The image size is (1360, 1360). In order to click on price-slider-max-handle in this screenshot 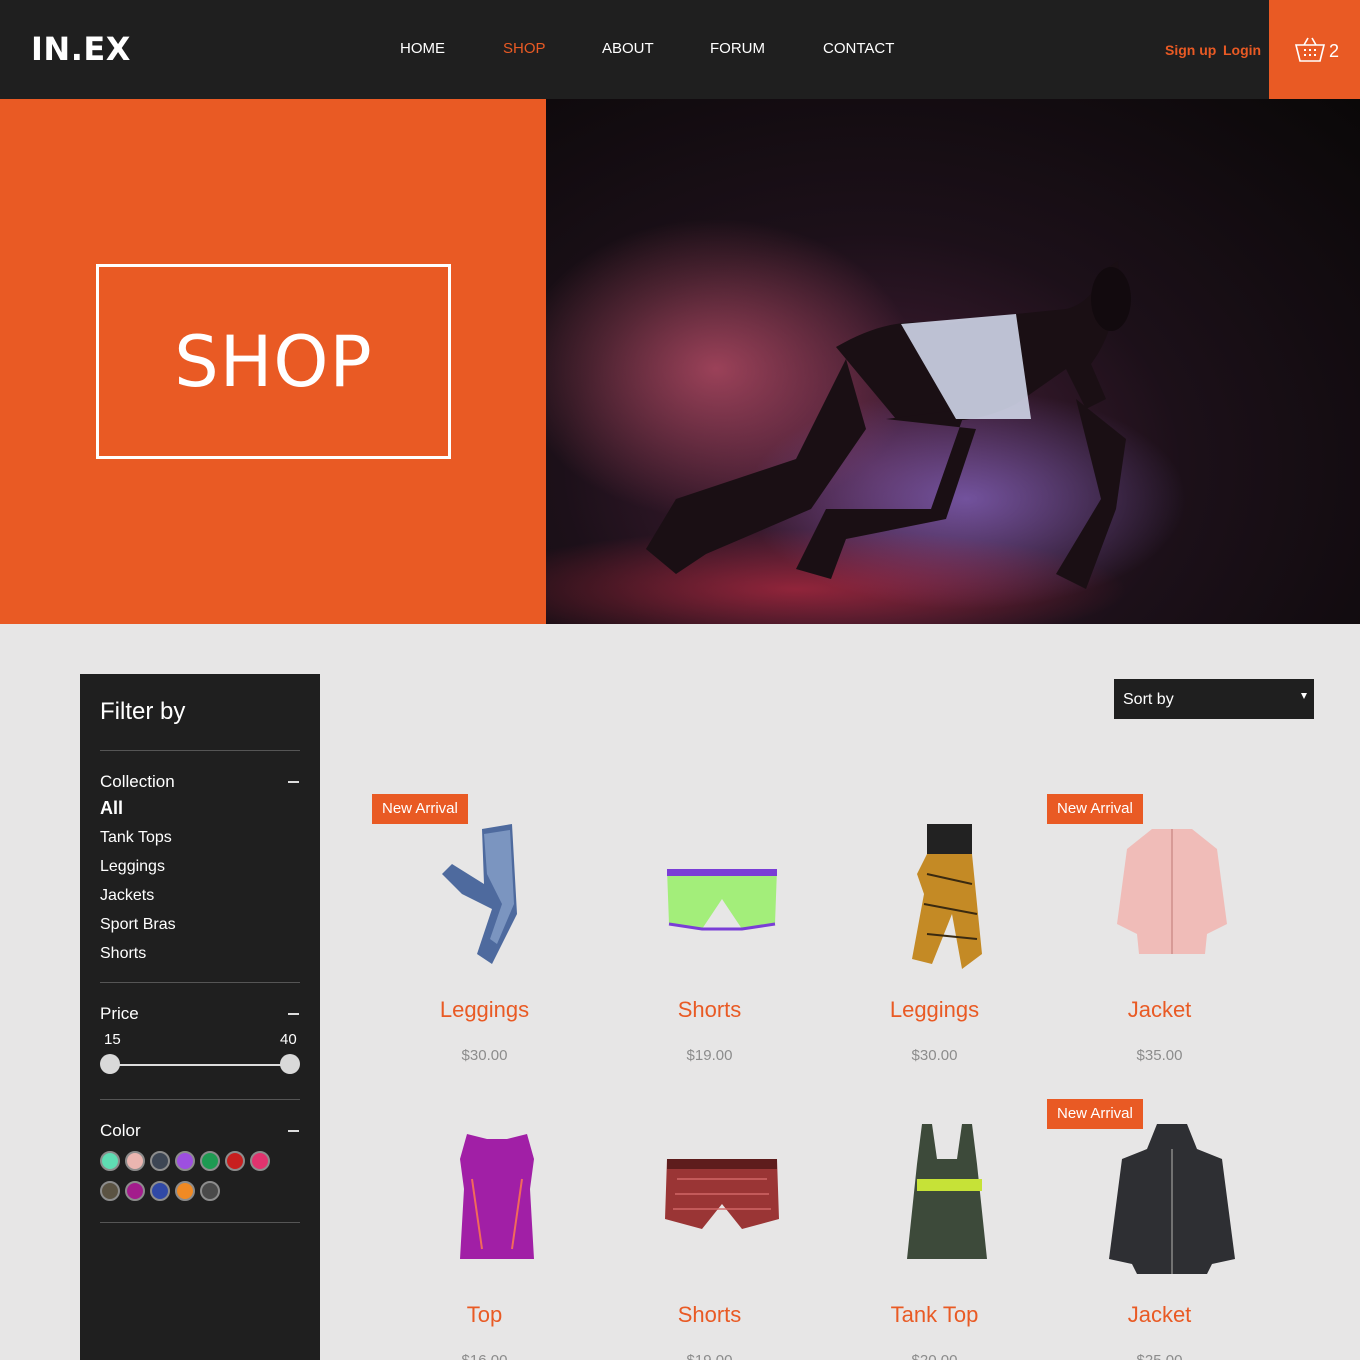, I will do `click(290, 1064)`.